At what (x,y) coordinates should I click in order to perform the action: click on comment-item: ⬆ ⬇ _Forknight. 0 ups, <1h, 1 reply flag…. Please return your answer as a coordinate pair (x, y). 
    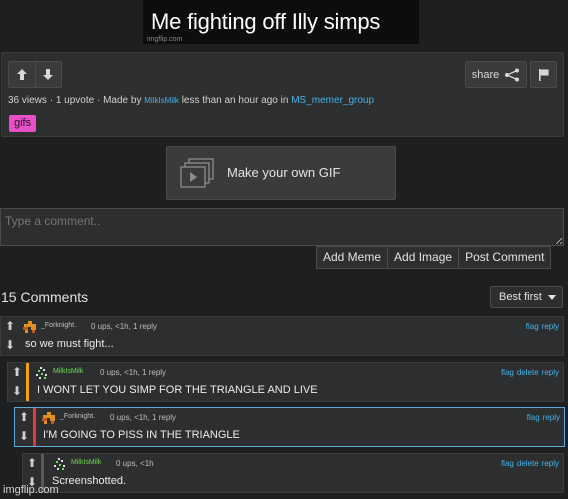
    Looking at the image, I should click on (282, 336).